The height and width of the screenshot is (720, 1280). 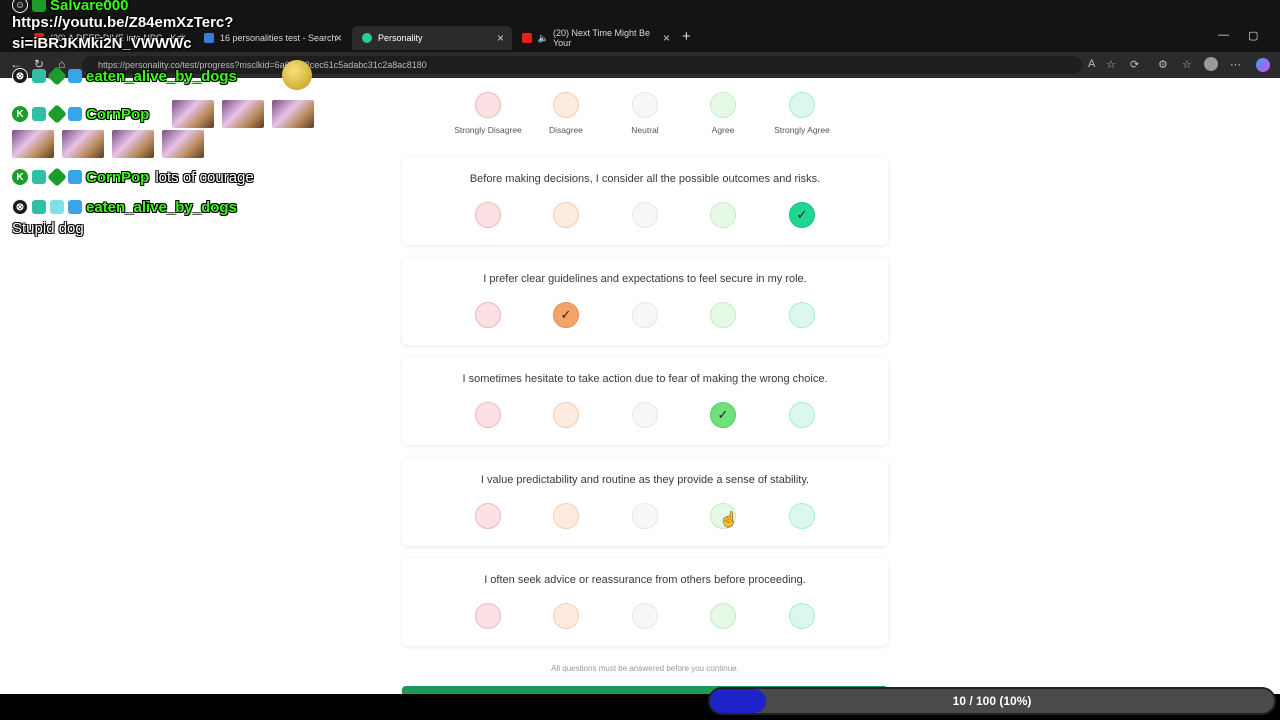 What do you see at coordinates (1223, 35) in the screenshot?
I see `minimize-icon: —` at bounding box center [1223, 35].